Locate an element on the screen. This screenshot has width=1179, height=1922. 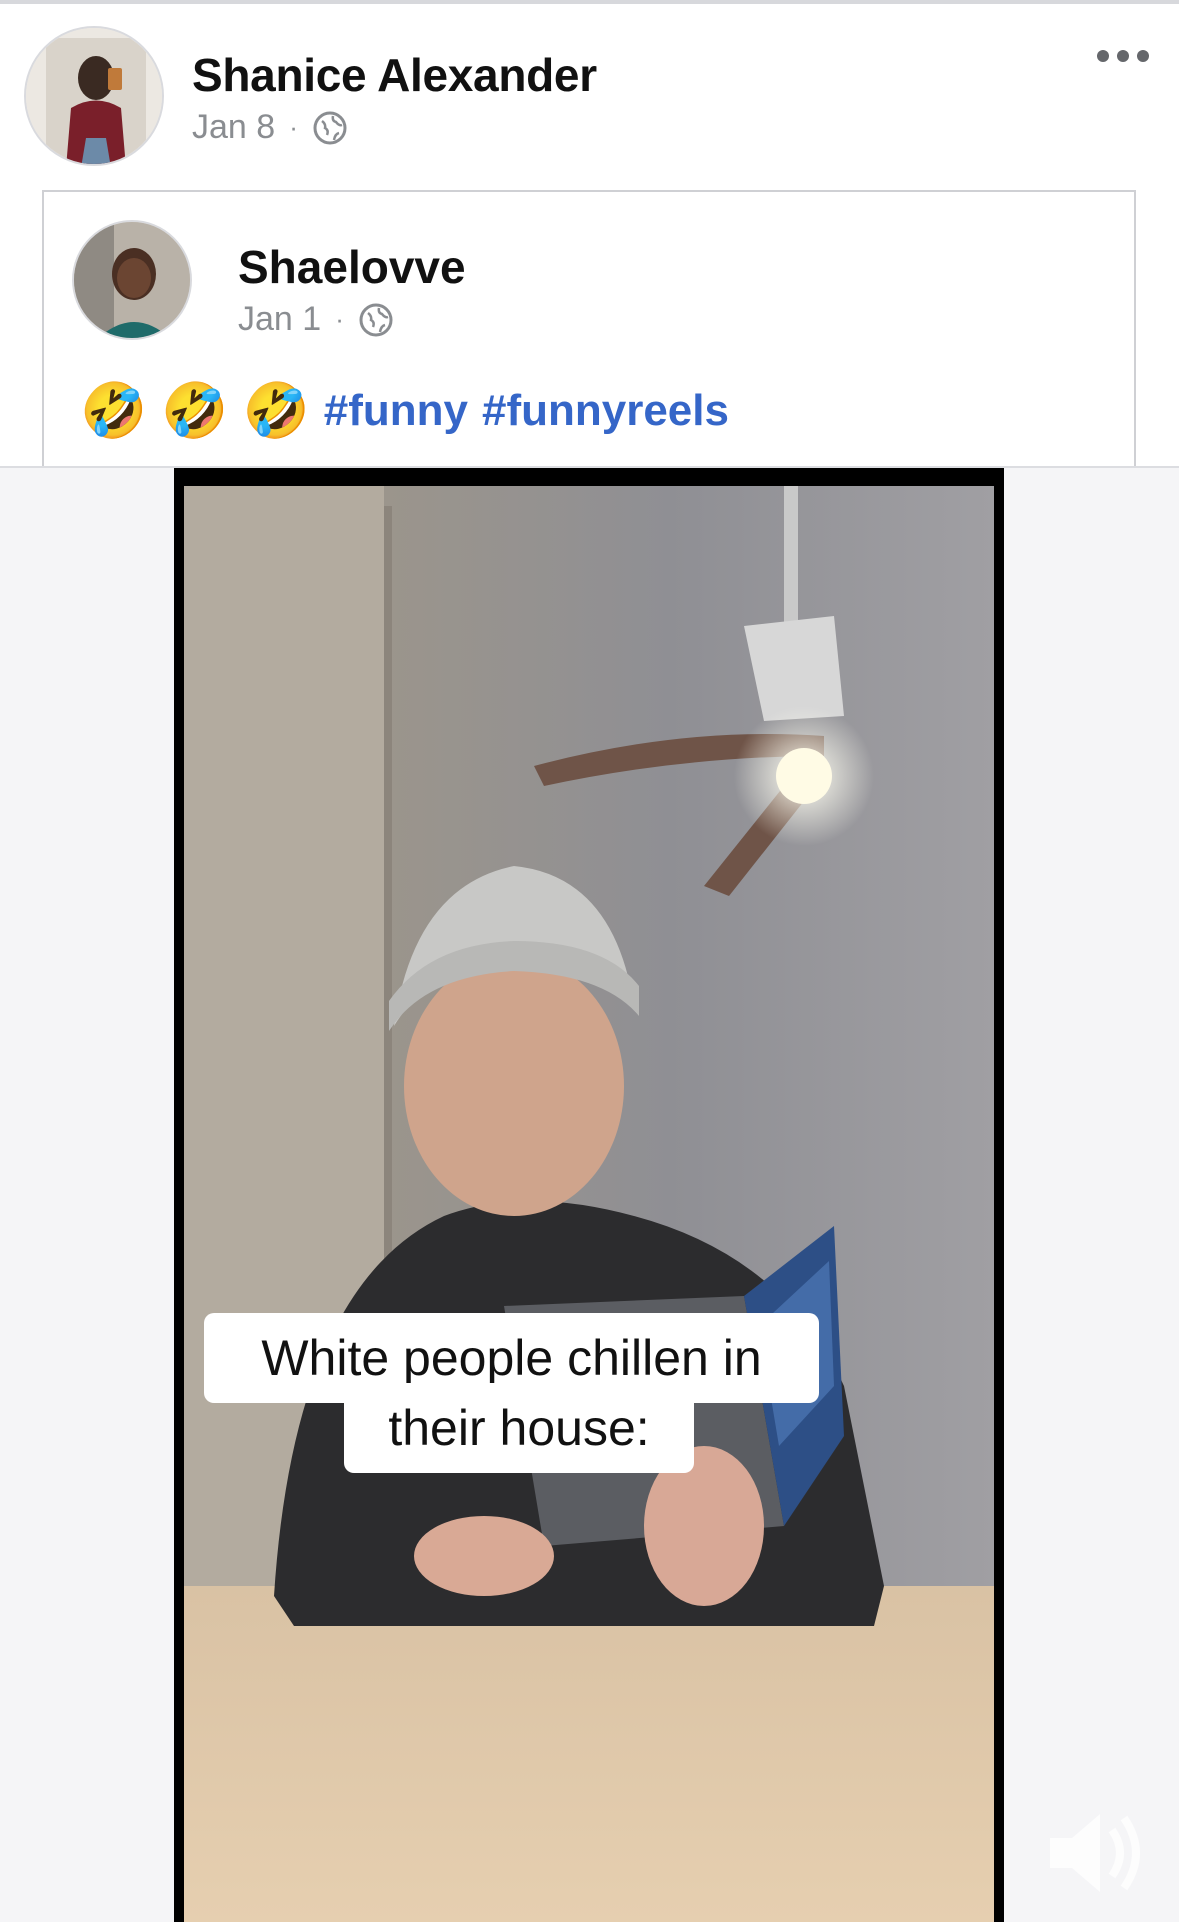
post-header: Shanice Alexander Jan 8 · is located at coordinates (589, 94).